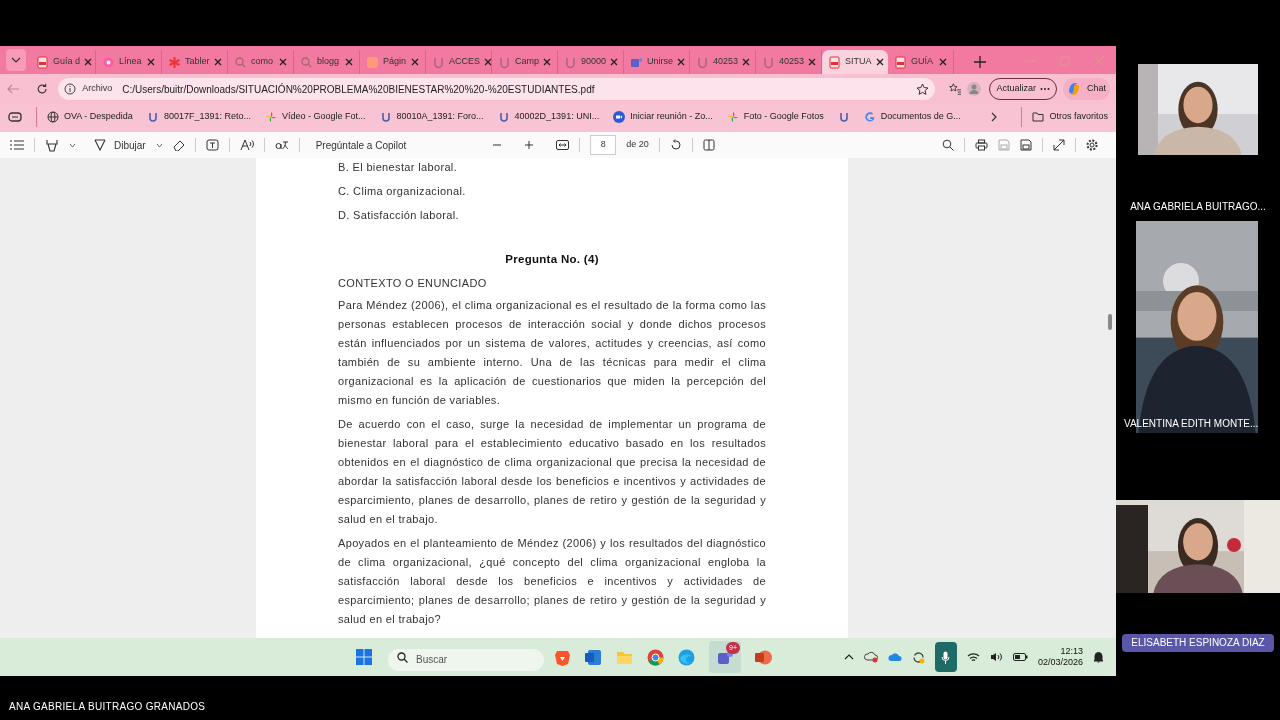 This screenshot has height=720, width=1280. Describe the element at coordinates (855, 62) in the screenshot. I see `browser-tab: SITUA` at that location.